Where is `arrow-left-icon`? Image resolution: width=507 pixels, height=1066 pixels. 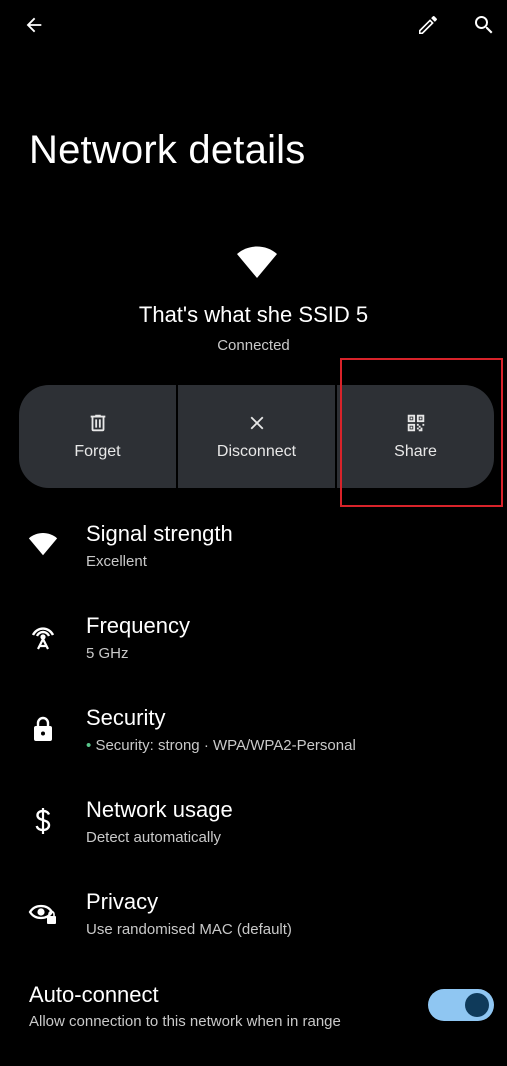 arrow-left-icon is located at coordinates (34, 25).